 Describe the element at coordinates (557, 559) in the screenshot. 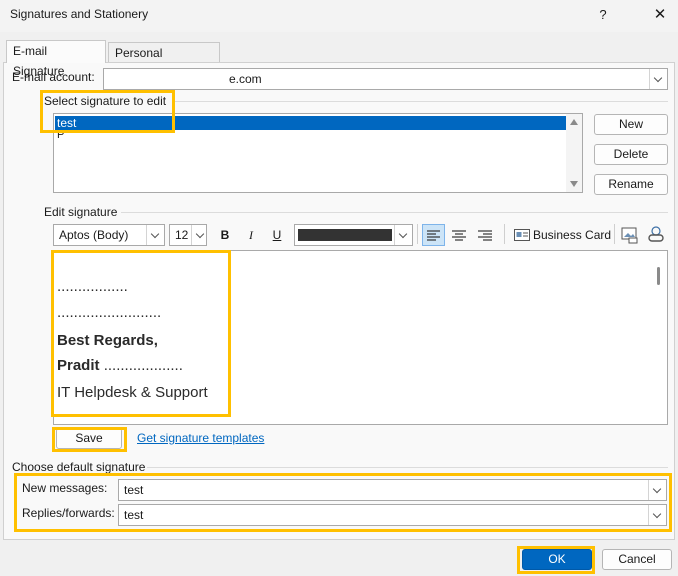

I see `ok-button: OK` at that location.